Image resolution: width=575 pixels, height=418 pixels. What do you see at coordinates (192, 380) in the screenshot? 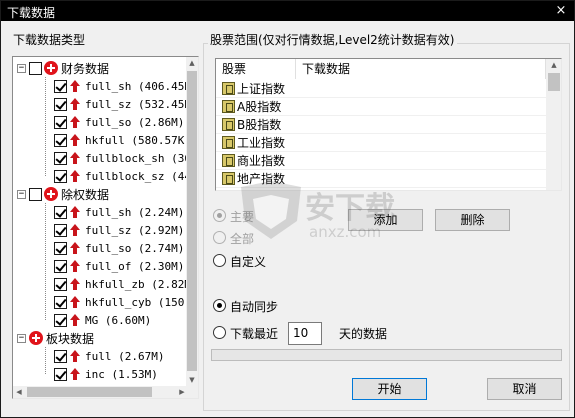
I see `scroll-down-icon: ▼` at bounding box center [192, 380].